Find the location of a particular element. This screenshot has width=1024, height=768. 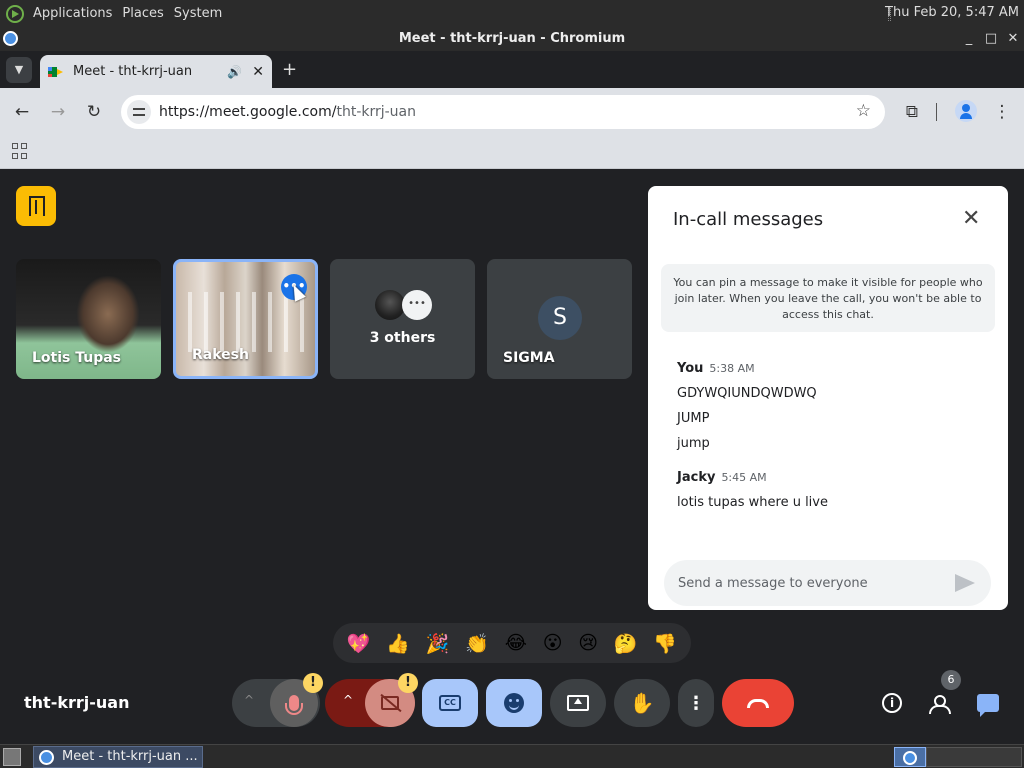

window-controls: _ □ ✕ is located at coordinates (991, 39).